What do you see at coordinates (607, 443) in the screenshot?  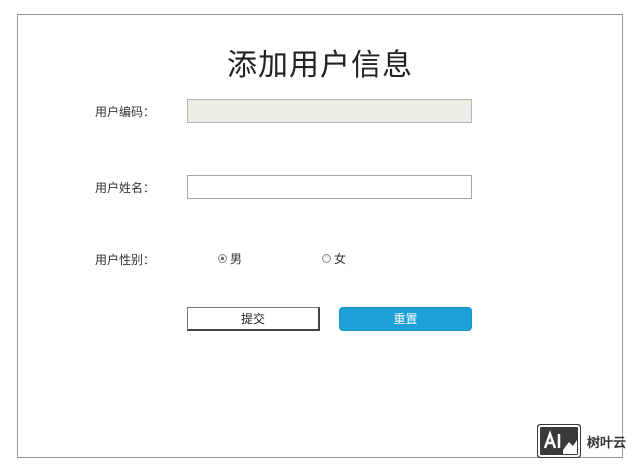 I see `watermark-text: 树叶云` at bounding box center [607, 443].